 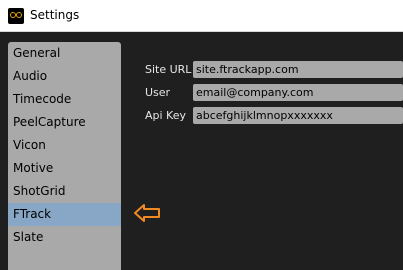 I want to click on sidebar-item-motive: Motive, so click(x=64, y=168).